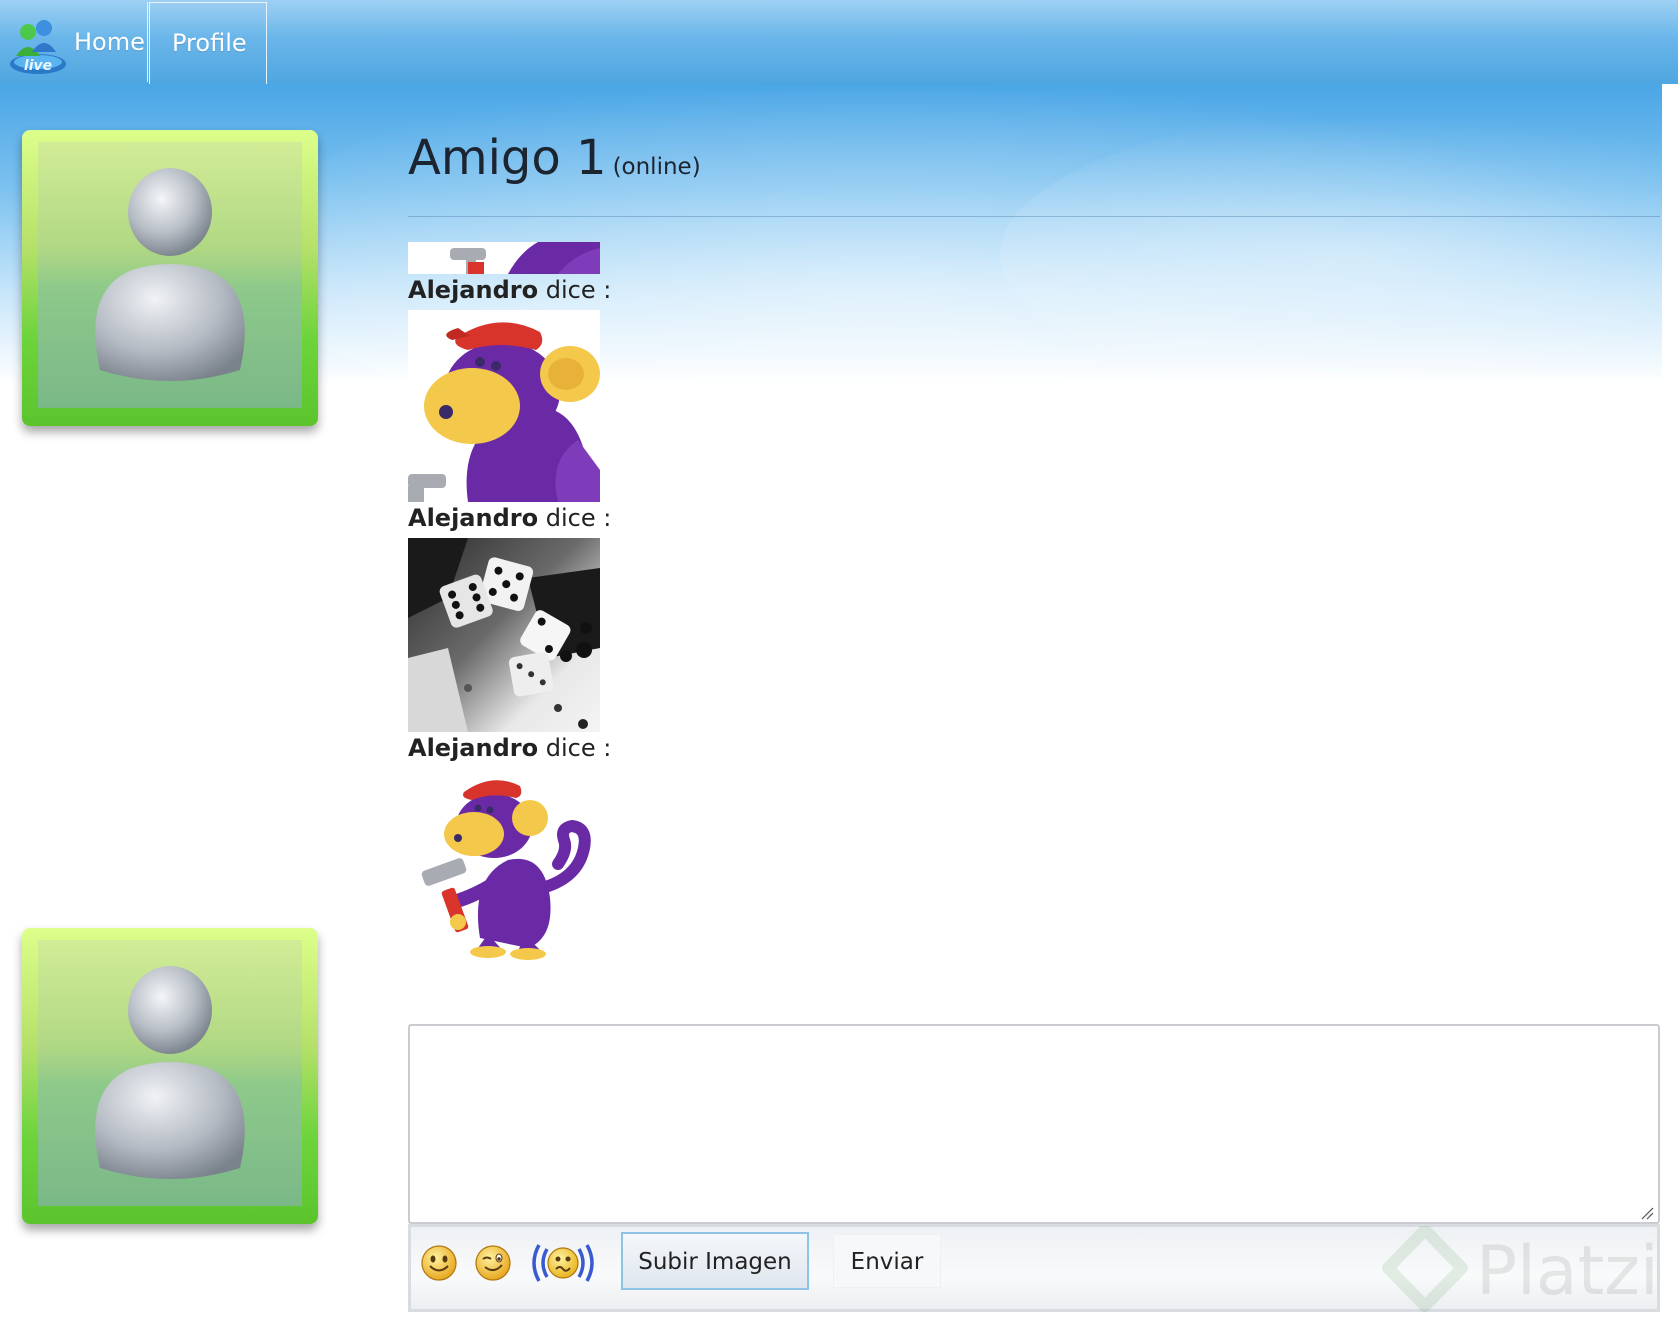 The width and height of the screenshot is (1678, 1330). What do you see at coordinates (1647, 1213) in the screenshot?
I see `resize-grip-icon` at bounding box center [1647, 1213].